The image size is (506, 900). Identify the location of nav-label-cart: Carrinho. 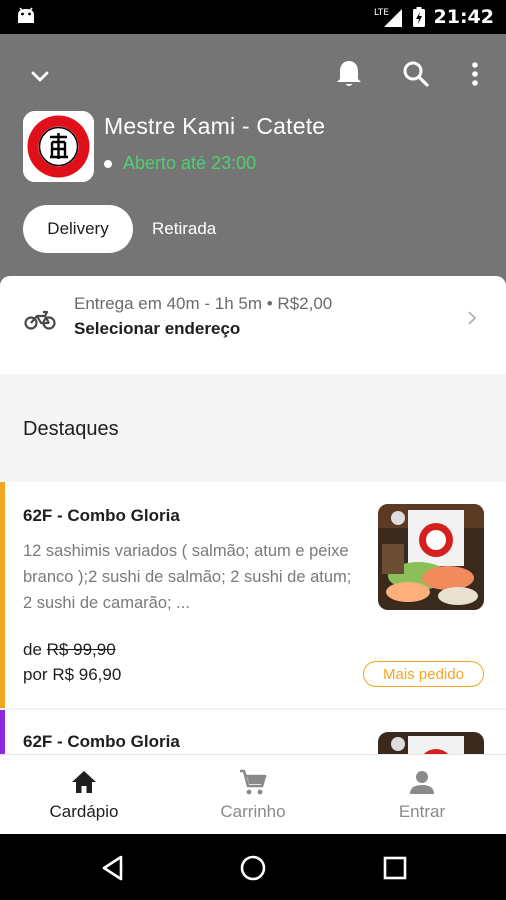
(253, 811).